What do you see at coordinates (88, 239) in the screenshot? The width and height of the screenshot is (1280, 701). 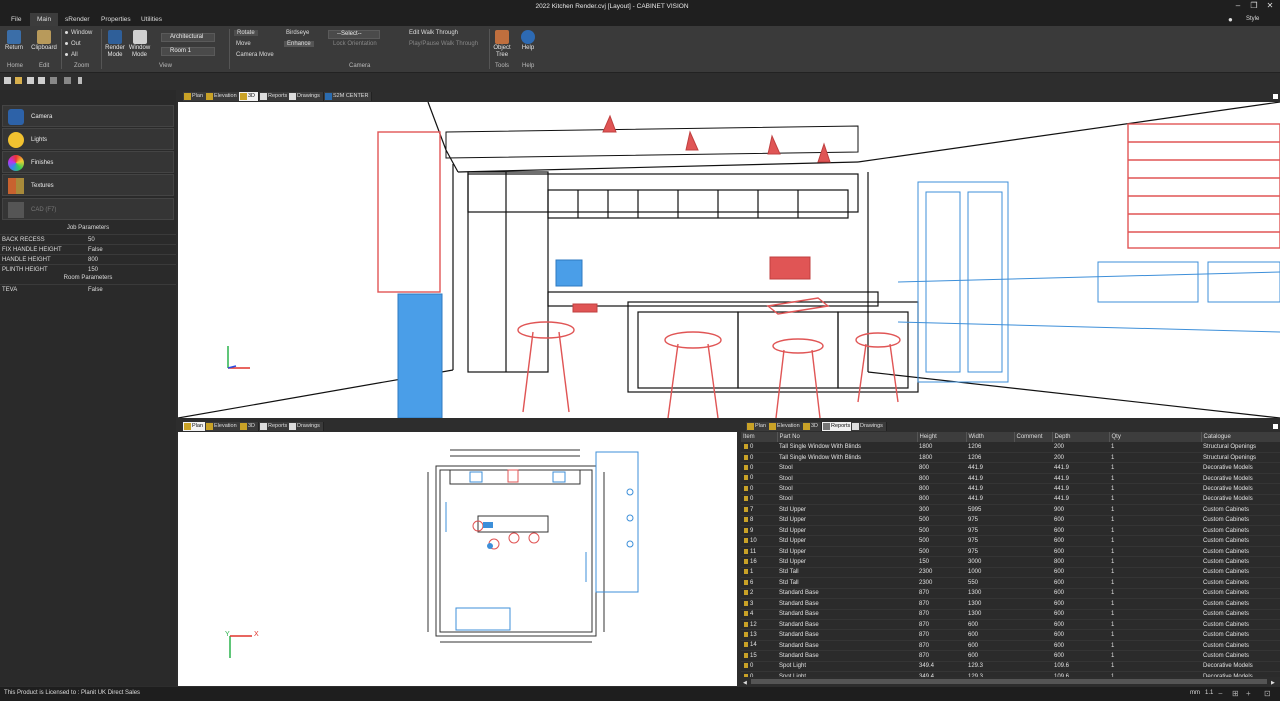 I see `param-row: BACK RECESS 50` at bounding box center [88, 239].